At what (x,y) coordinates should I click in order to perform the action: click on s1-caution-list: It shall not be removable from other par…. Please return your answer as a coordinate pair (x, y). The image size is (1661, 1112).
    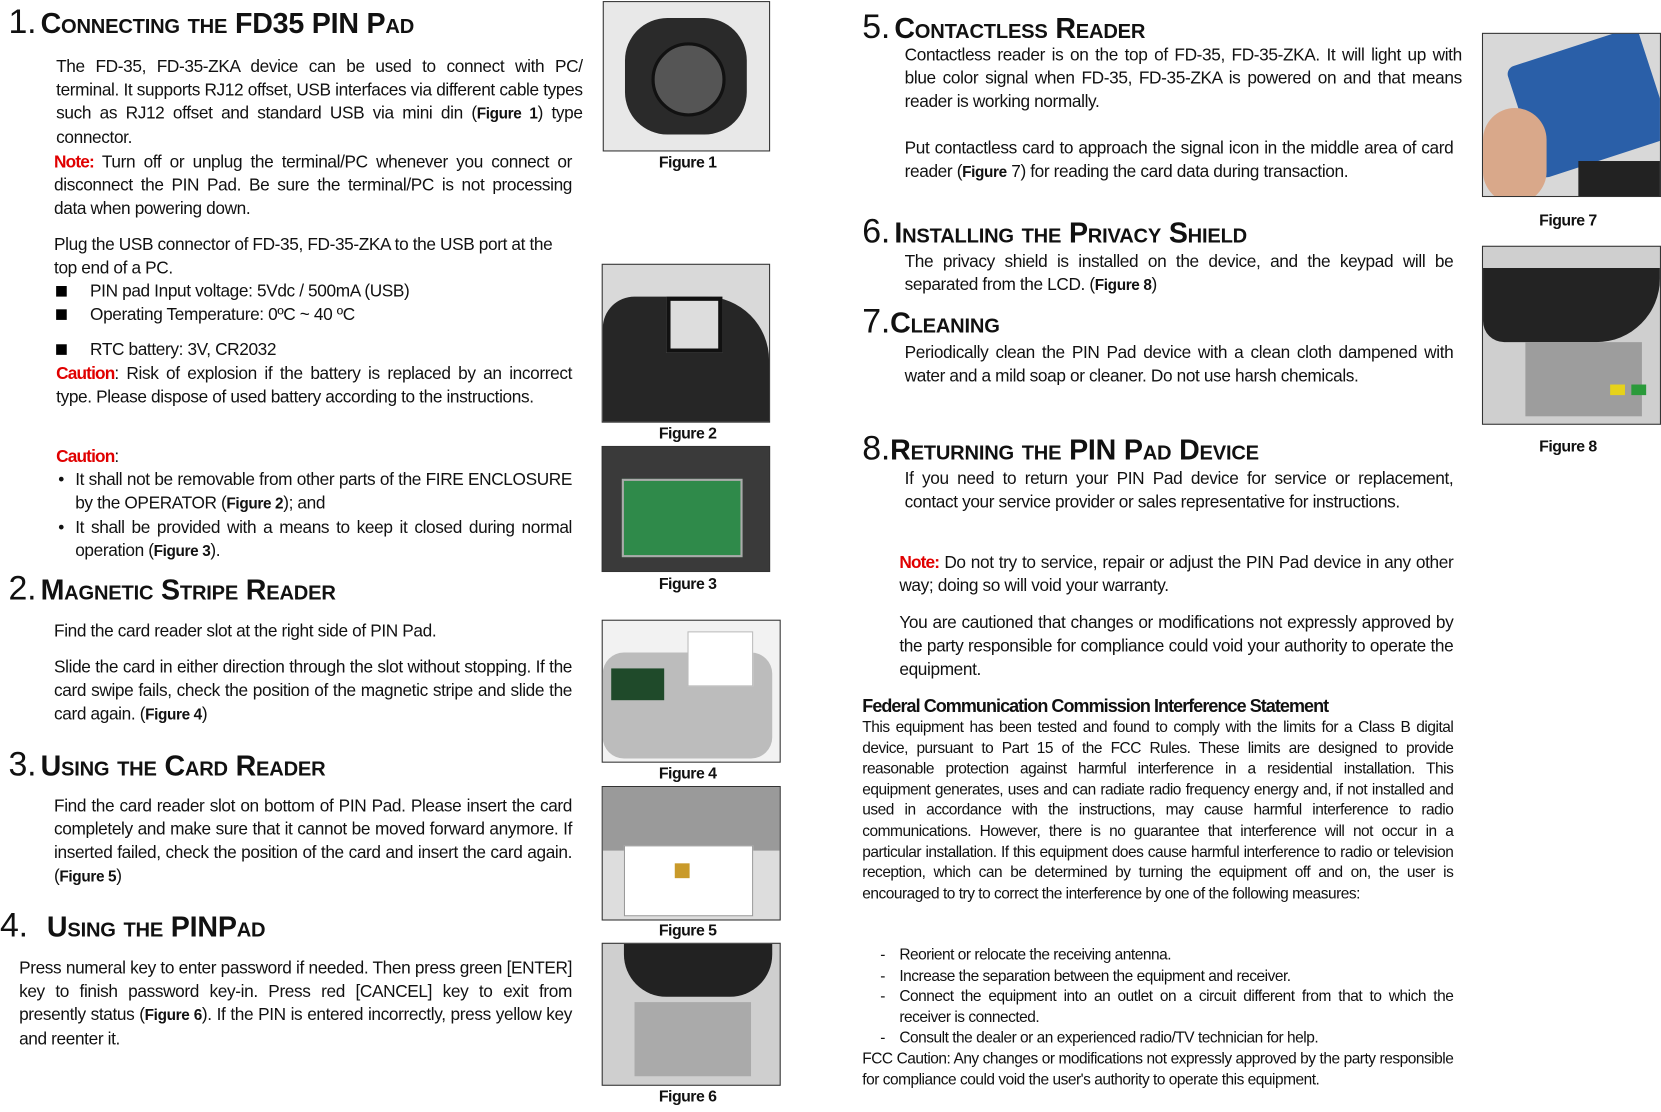
    Looking at the image, I should click on (314, 515).